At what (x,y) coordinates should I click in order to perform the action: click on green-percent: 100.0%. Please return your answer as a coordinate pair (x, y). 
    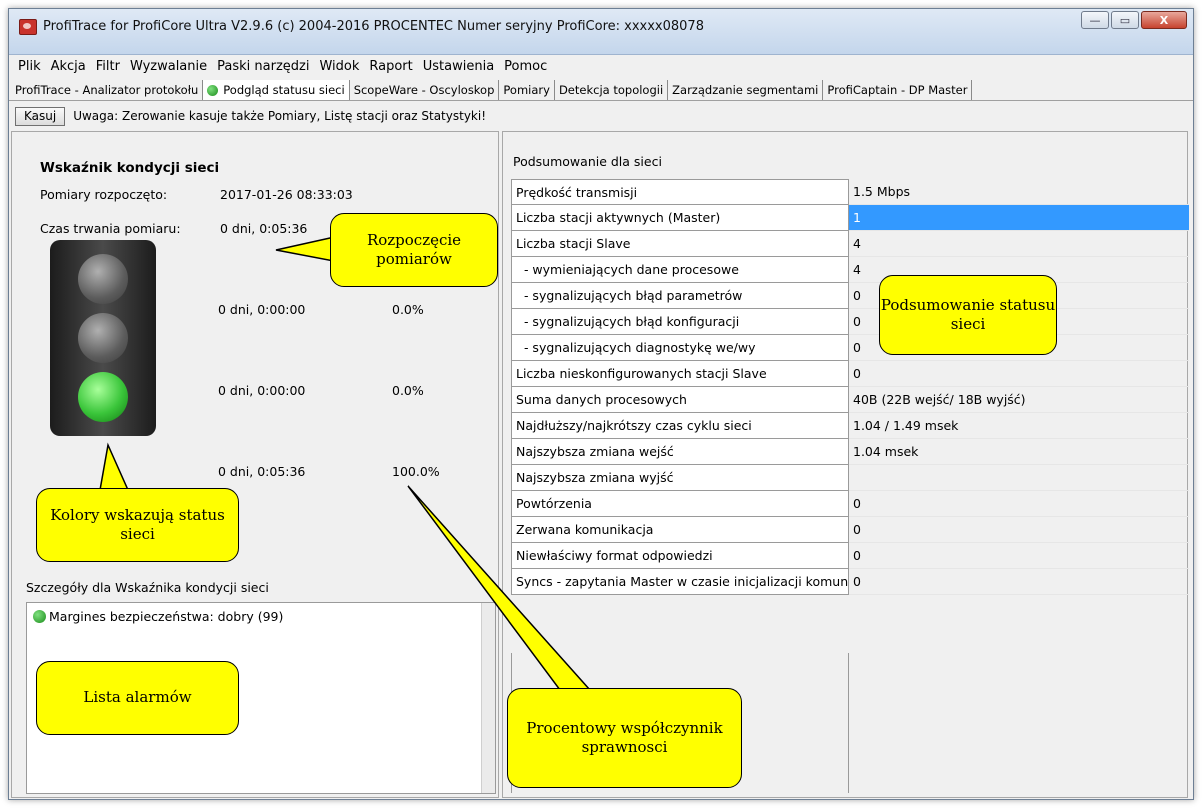
    Looking at the image, I should click on (416, 471).